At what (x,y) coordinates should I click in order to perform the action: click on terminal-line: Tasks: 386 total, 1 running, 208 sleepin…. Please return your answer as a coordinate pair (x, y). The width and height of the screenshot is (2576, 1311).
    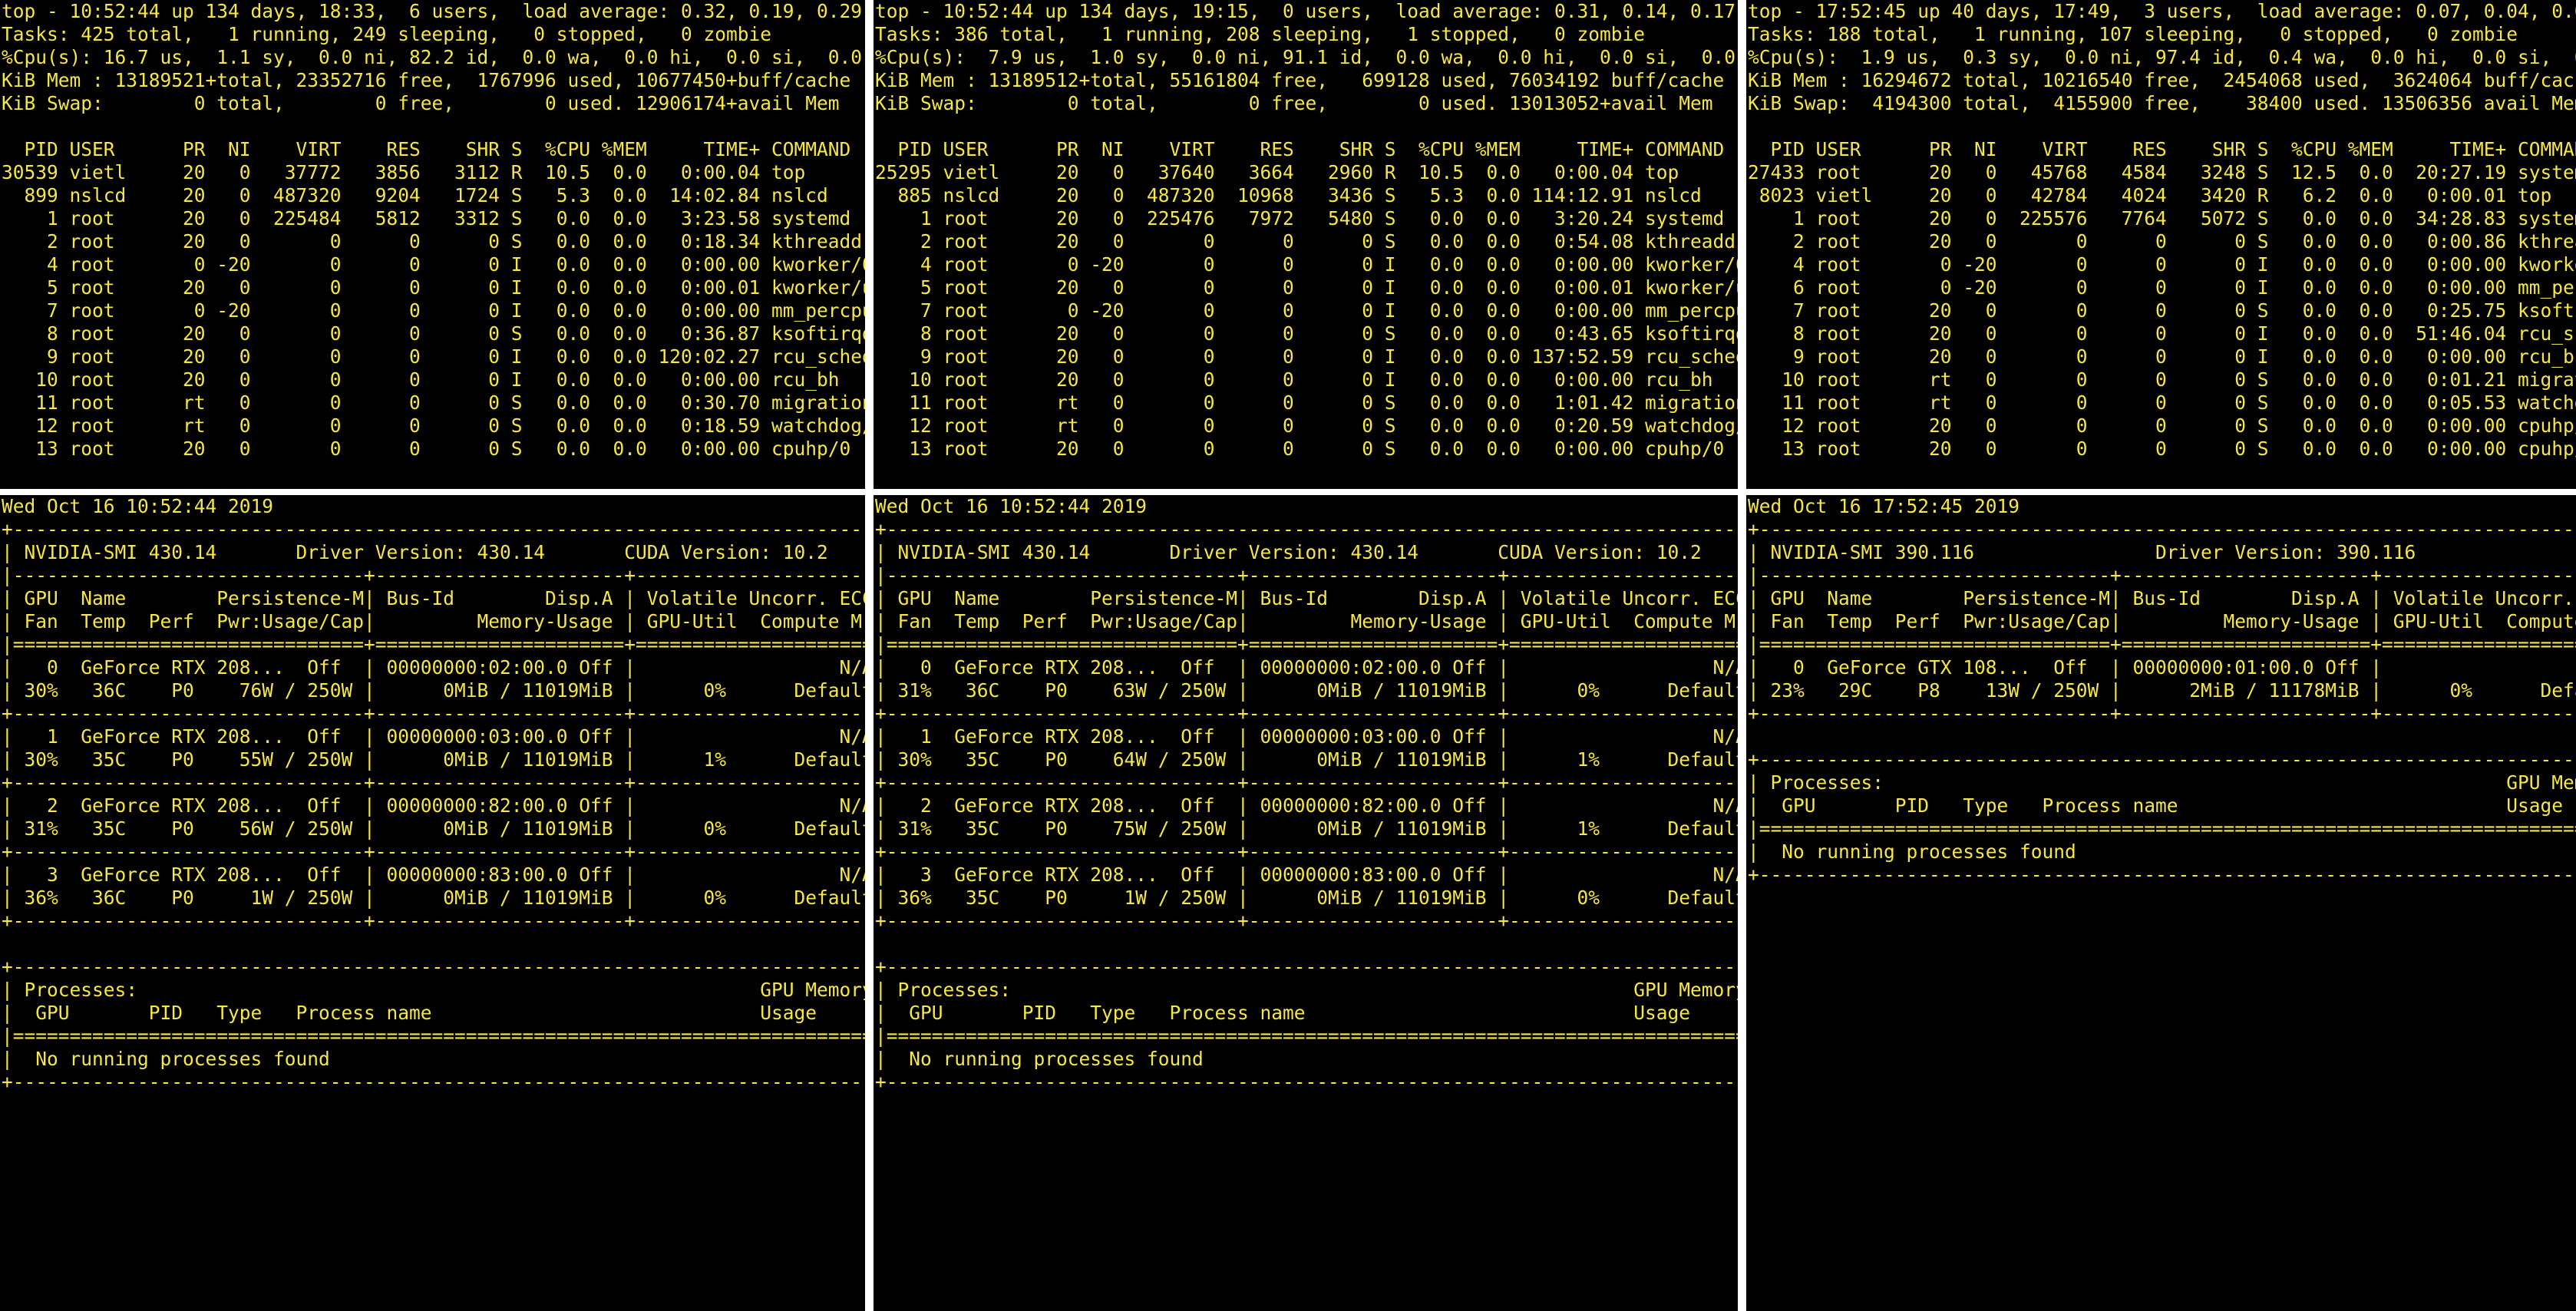
    Looking at the image, I should click on (1260, 34).